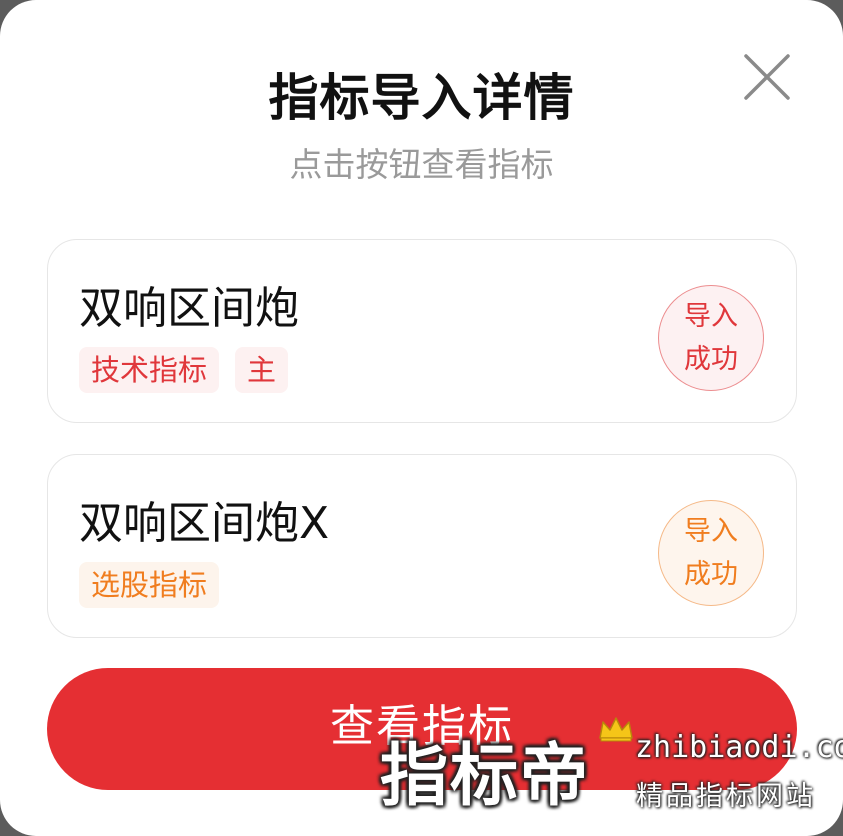 This screenshot has width=843, height=836. I want to click on dialog-subtitle: 点击按钮查看指标, so click(421, 164).